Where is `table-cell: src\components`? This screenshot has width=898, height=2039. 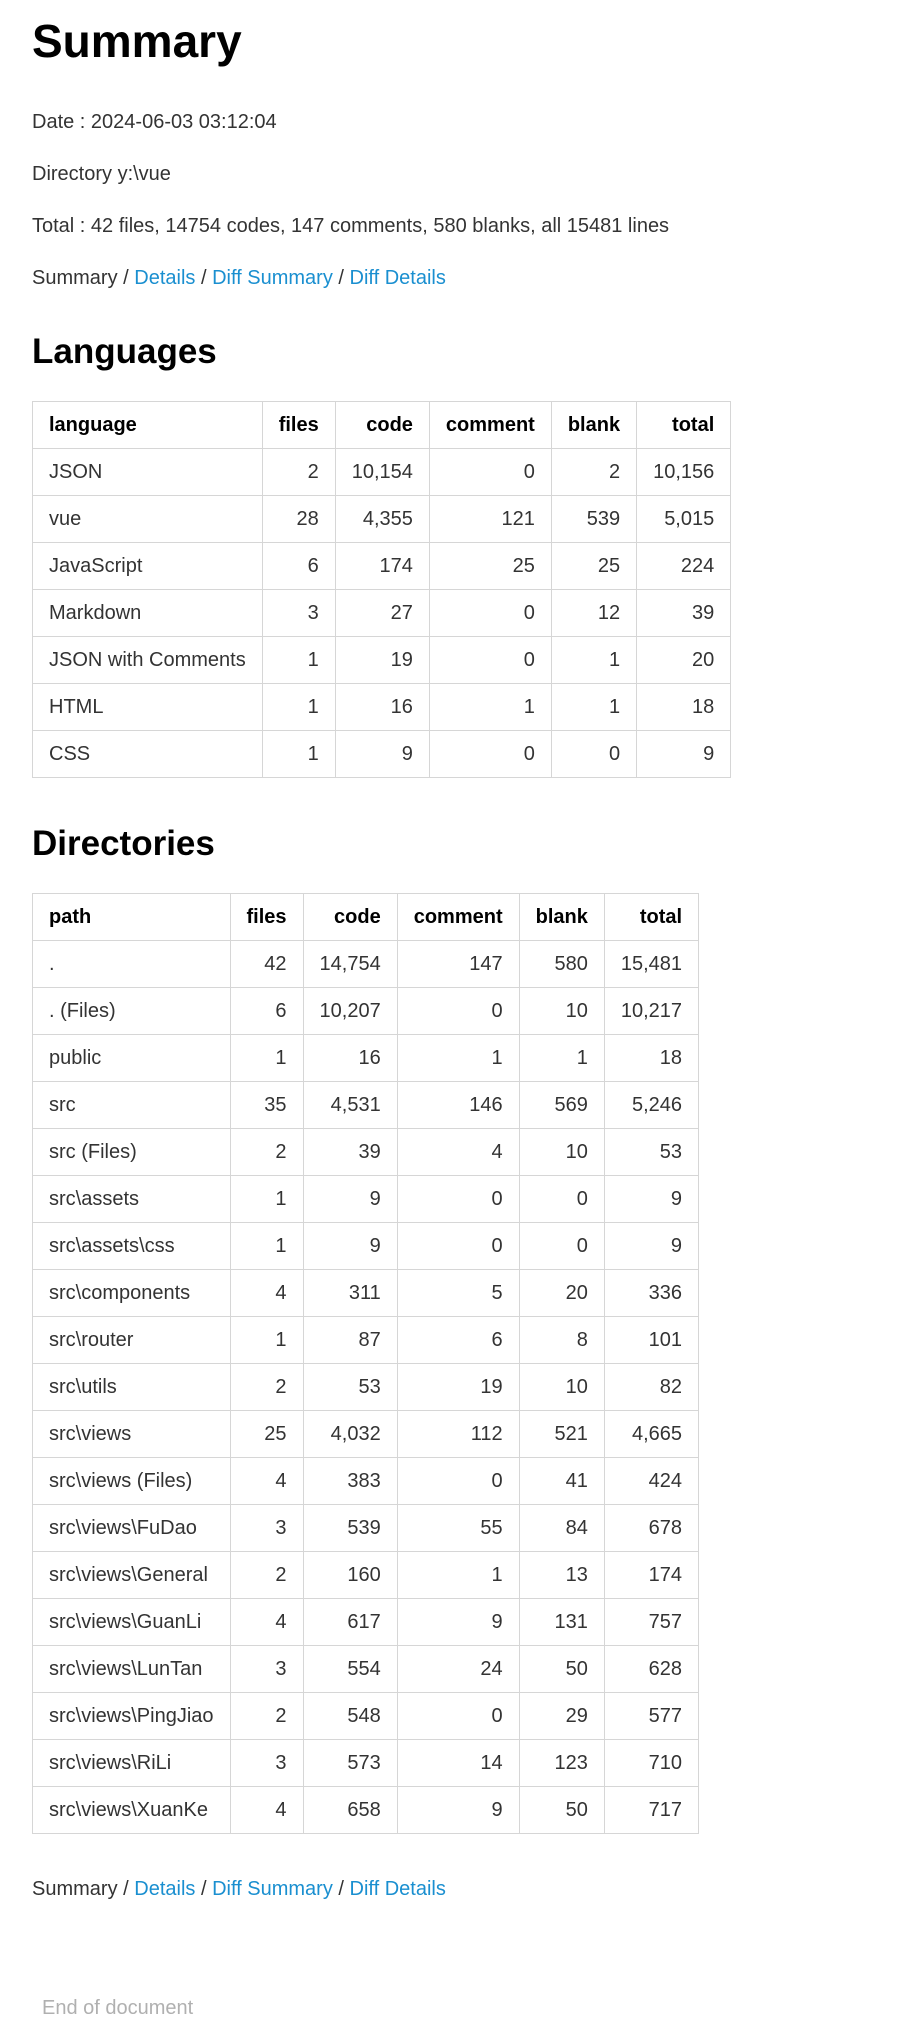
table-cell: src\components is located at coordinates (131, 1293).